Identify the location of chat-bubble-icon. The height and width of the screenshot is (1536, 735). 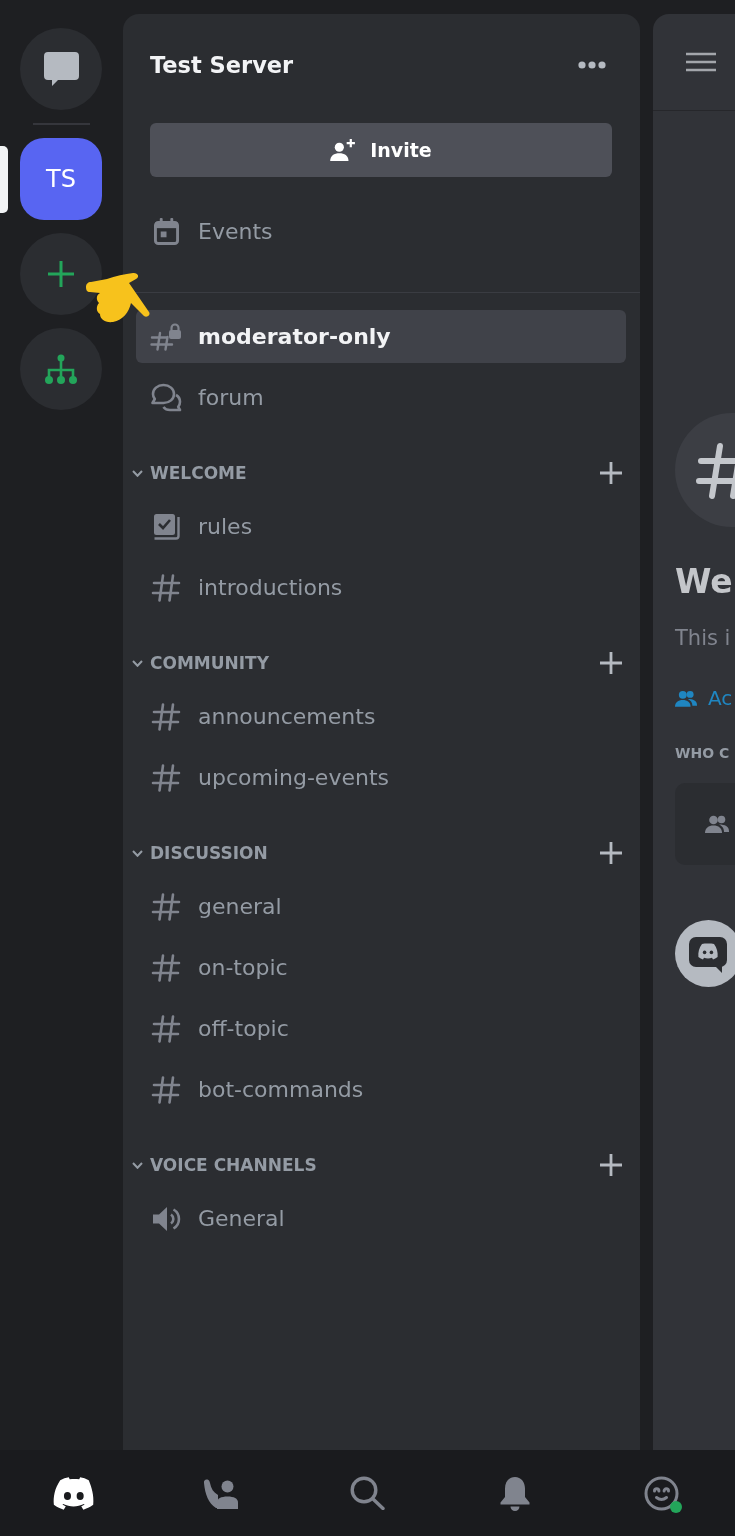
(61, 69).